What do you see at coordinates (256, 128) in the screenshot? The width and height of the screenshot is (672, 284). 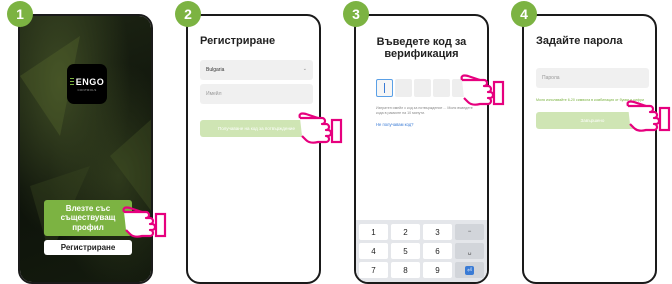 I see `get-code-button: Получаване на код за потвърждение` at bounding box center [256, 128].